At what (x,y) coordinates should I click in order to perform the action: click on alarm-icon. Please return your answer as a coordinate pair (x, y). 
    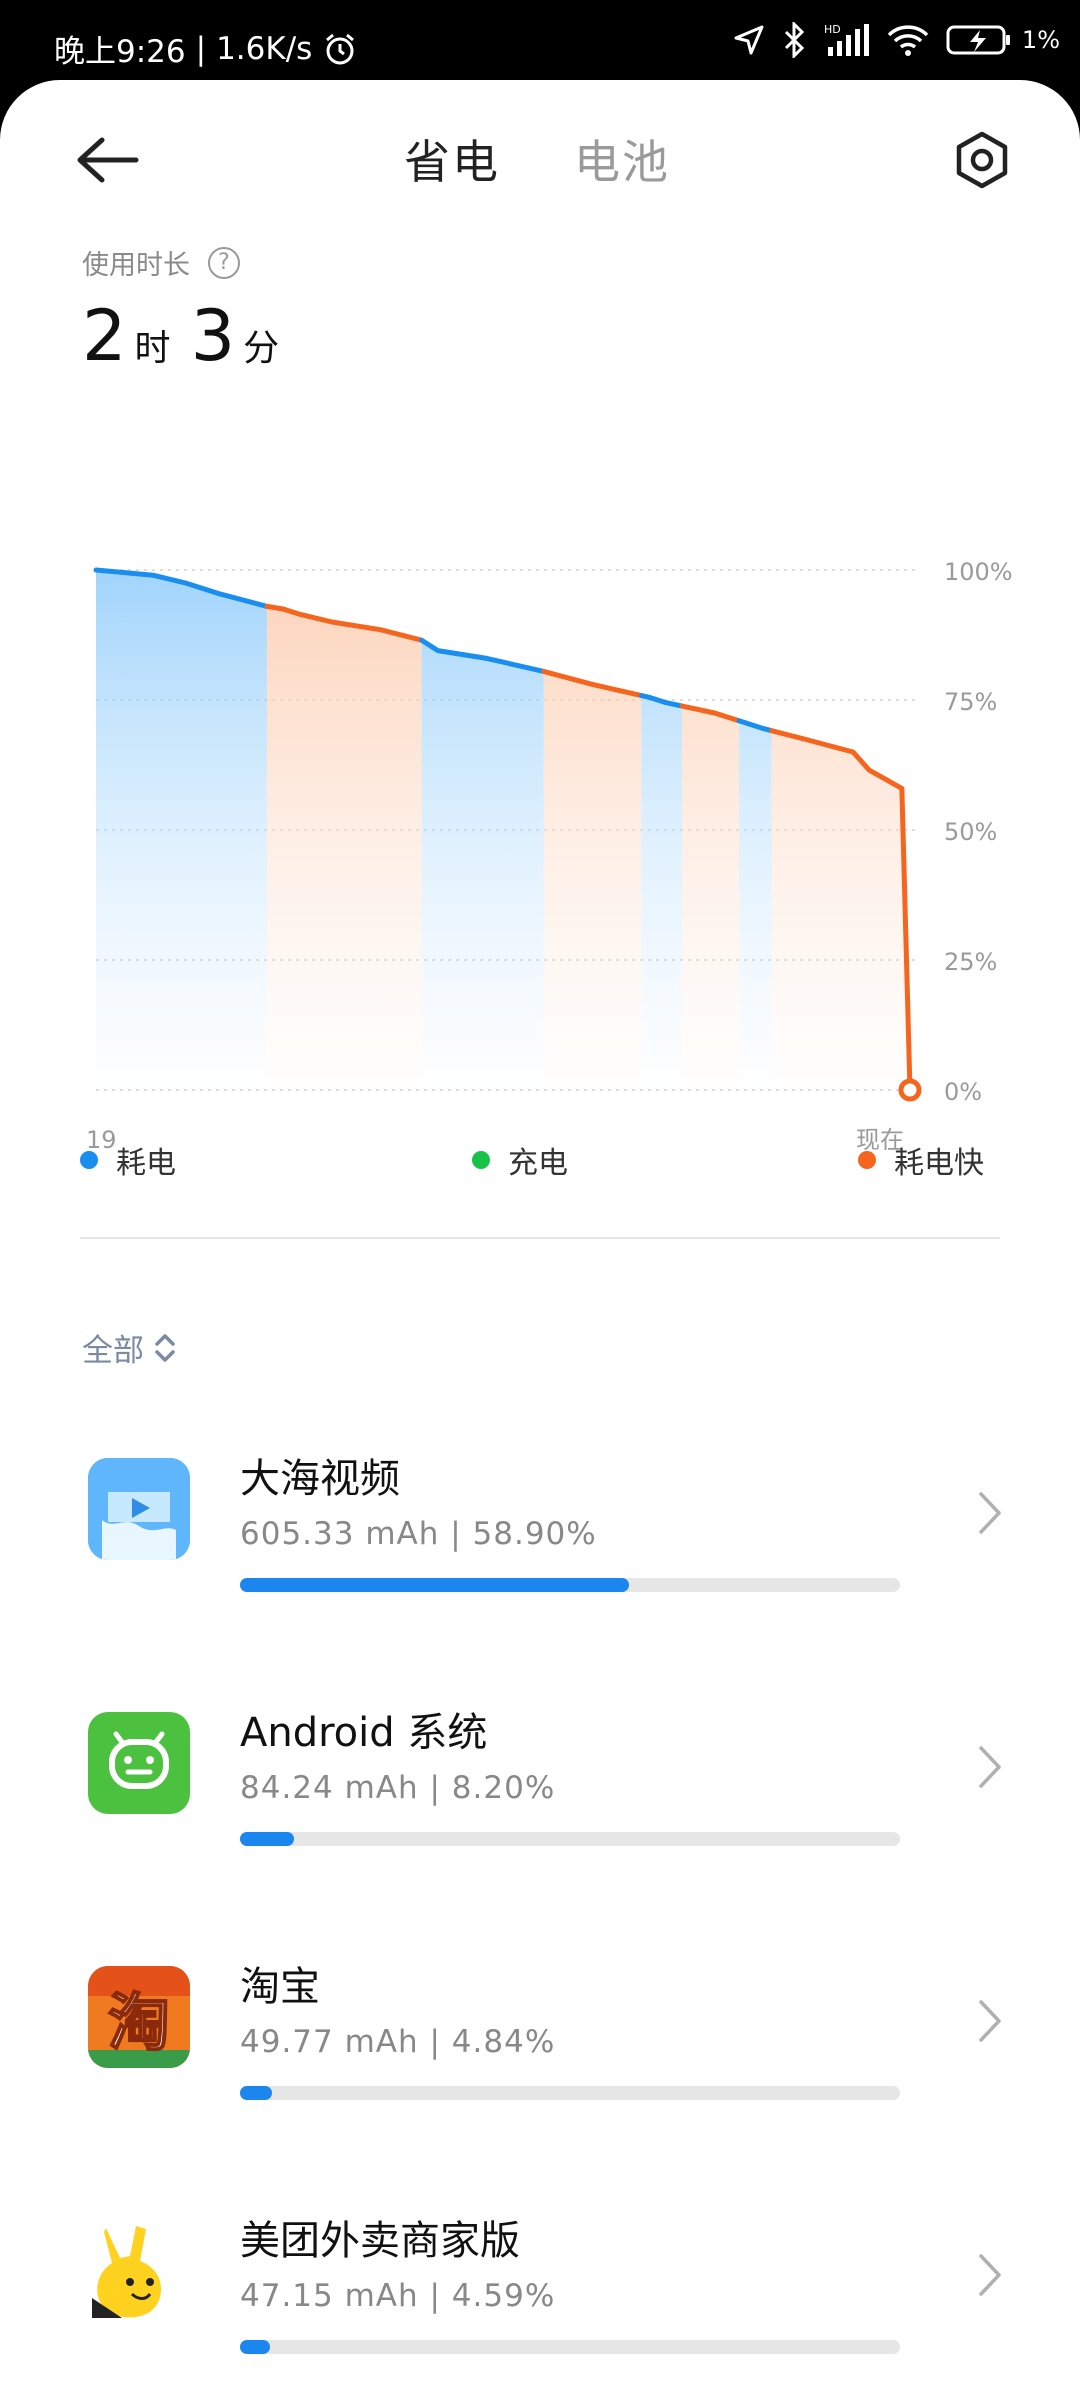
    Looking at the image, I should click on (340, 48).